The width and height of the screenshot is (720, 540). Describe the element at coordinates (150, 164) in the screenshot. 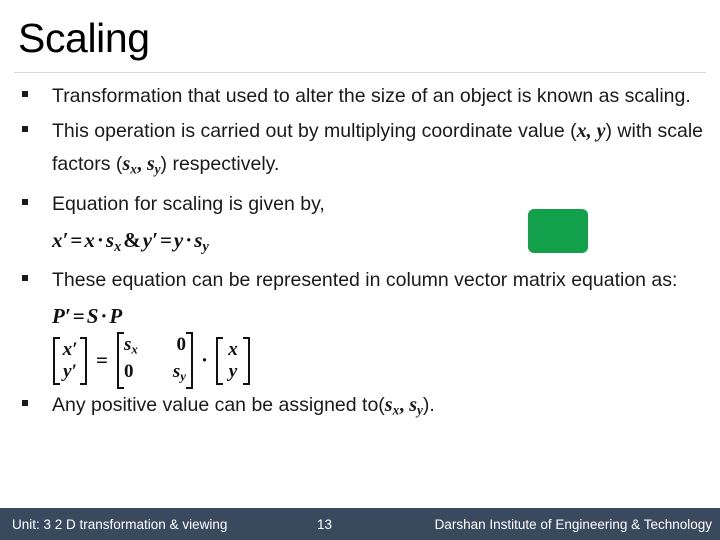

I see `math-sy-base: s` at that location.